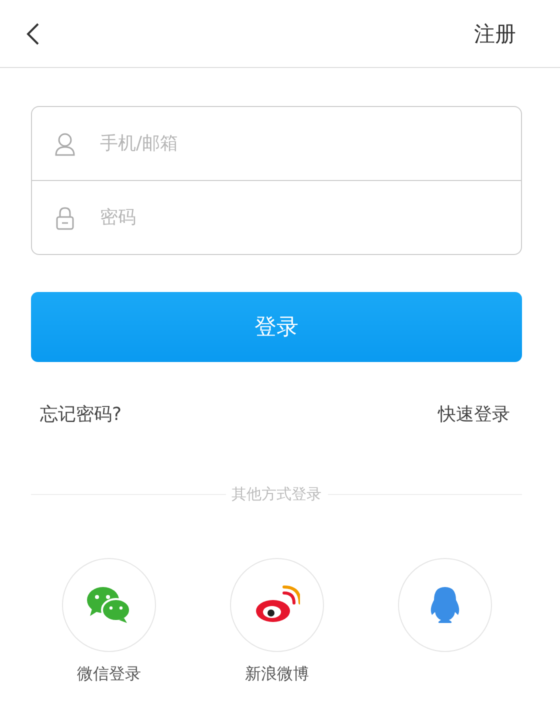  What do you see at coordinates (65, 144) in the screenshot?
I see `user-icon` at bounding box center [65, 144].